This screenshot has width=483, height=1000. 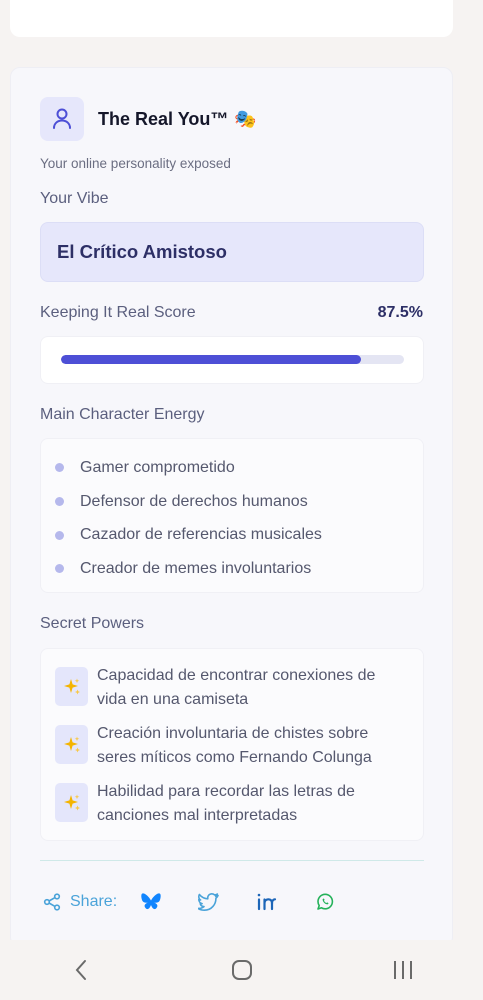 I want to click on score-progress-card, so click(x=232, y=360).